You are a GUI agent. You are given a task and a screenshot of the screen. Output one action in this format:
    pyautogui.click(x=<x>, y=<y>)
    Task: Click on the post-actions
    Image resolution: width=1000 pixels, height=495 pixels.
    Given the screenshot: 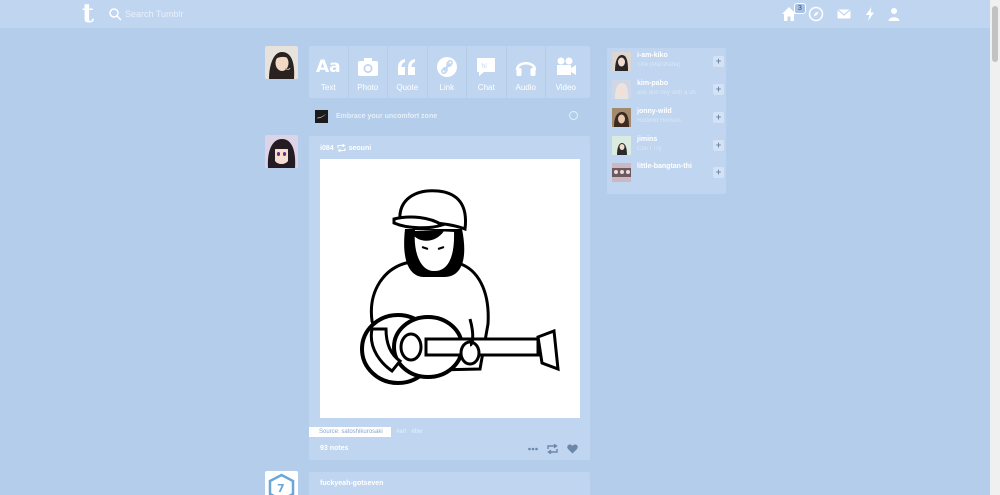 What is the action you would take?
    pyautogui.click(x=553, y=449)
    